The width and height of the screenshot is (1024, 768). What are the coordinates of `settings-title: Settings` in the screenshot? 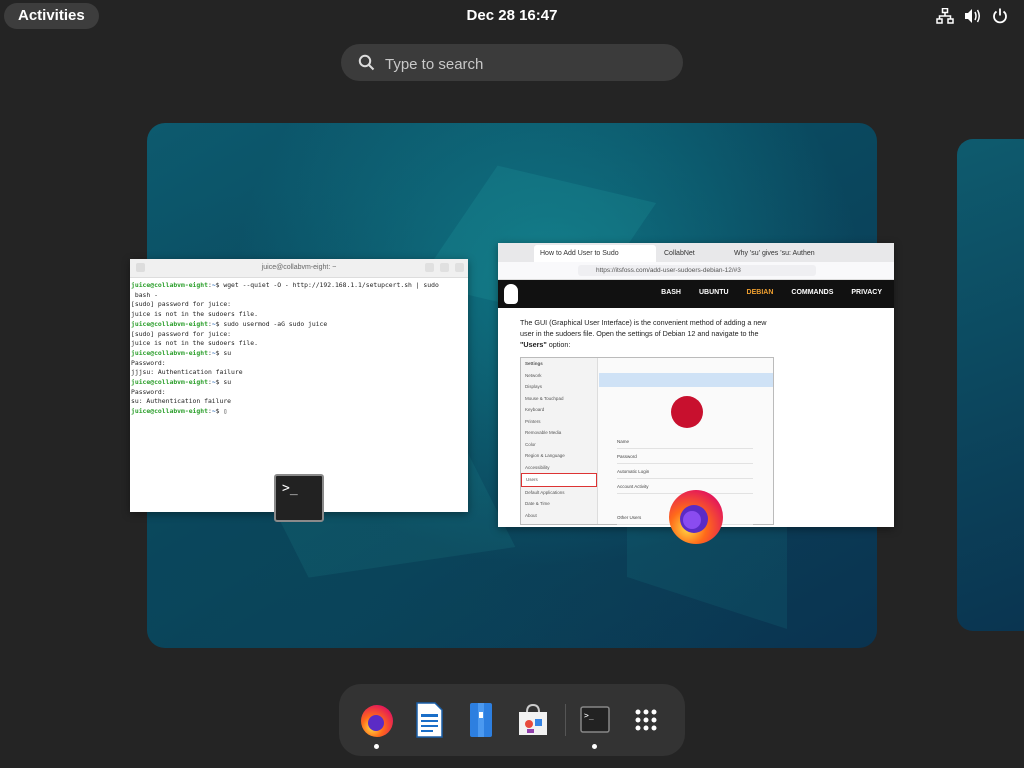 It's located at (534, 363).